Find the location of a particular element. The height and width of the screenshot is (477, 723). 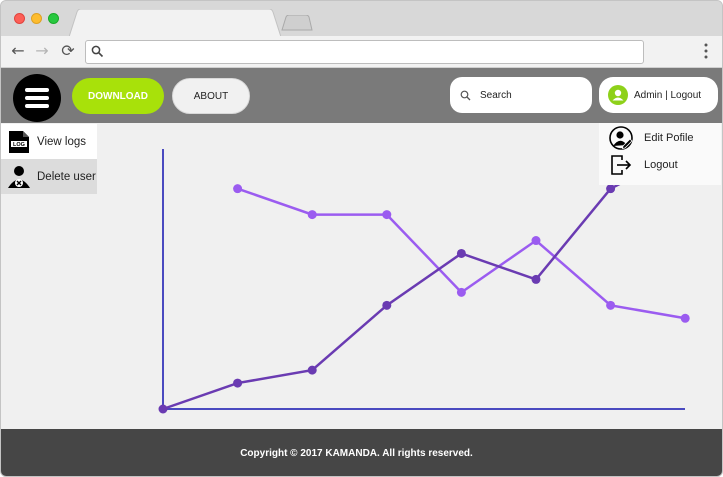

menu-item-edit-profile: Edit Pofile is located at coordinates (651, 138).